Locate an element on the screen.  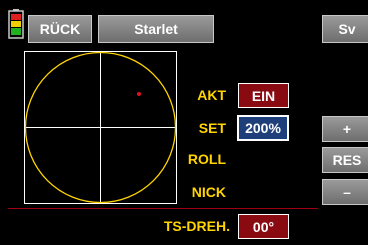
back-button-label: RÜCK is located at coordinates (60, 29).